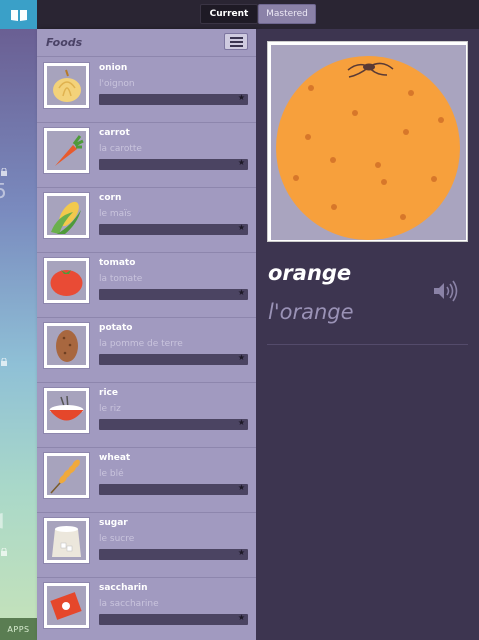 The image size is (479, 640). What do you see at coordinates (368, 148) in the screenshot?
I see `orange-icon` at bounding box center [368, 148].